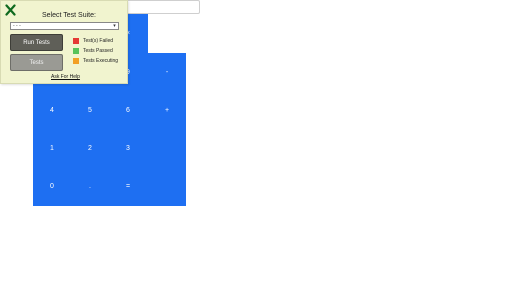  I want to click on legend-executing-label: Tests Executing, so click(101, 60).